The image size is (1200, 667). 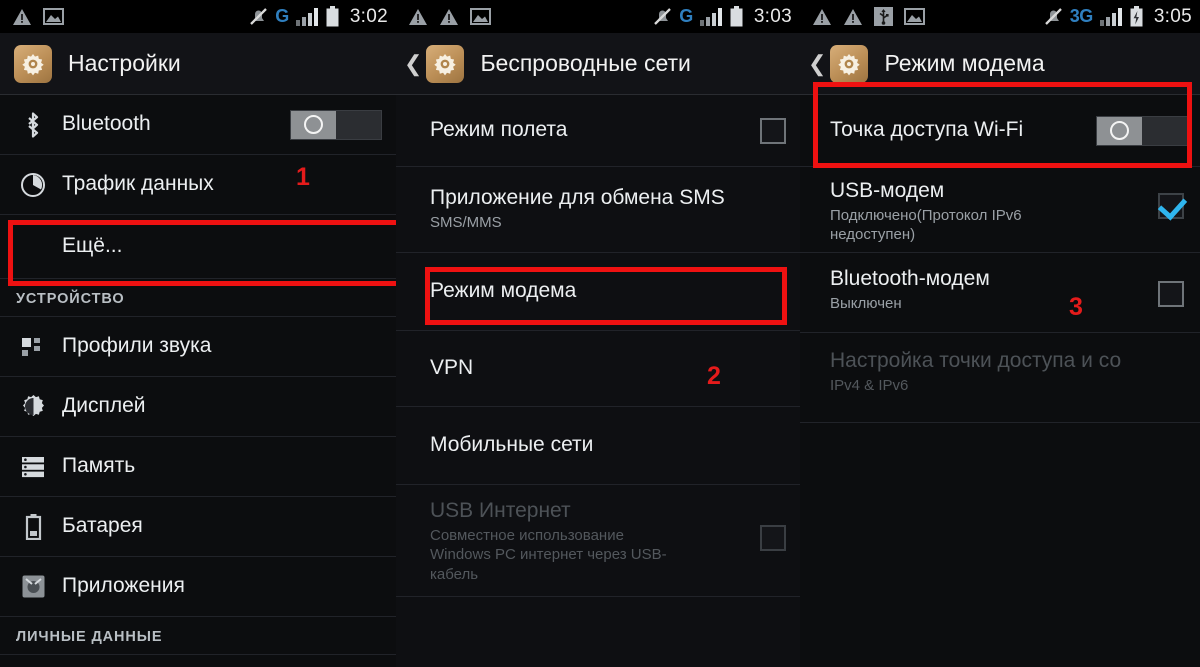 I want to click on data-usage-icon, so click(x=33, y=185).